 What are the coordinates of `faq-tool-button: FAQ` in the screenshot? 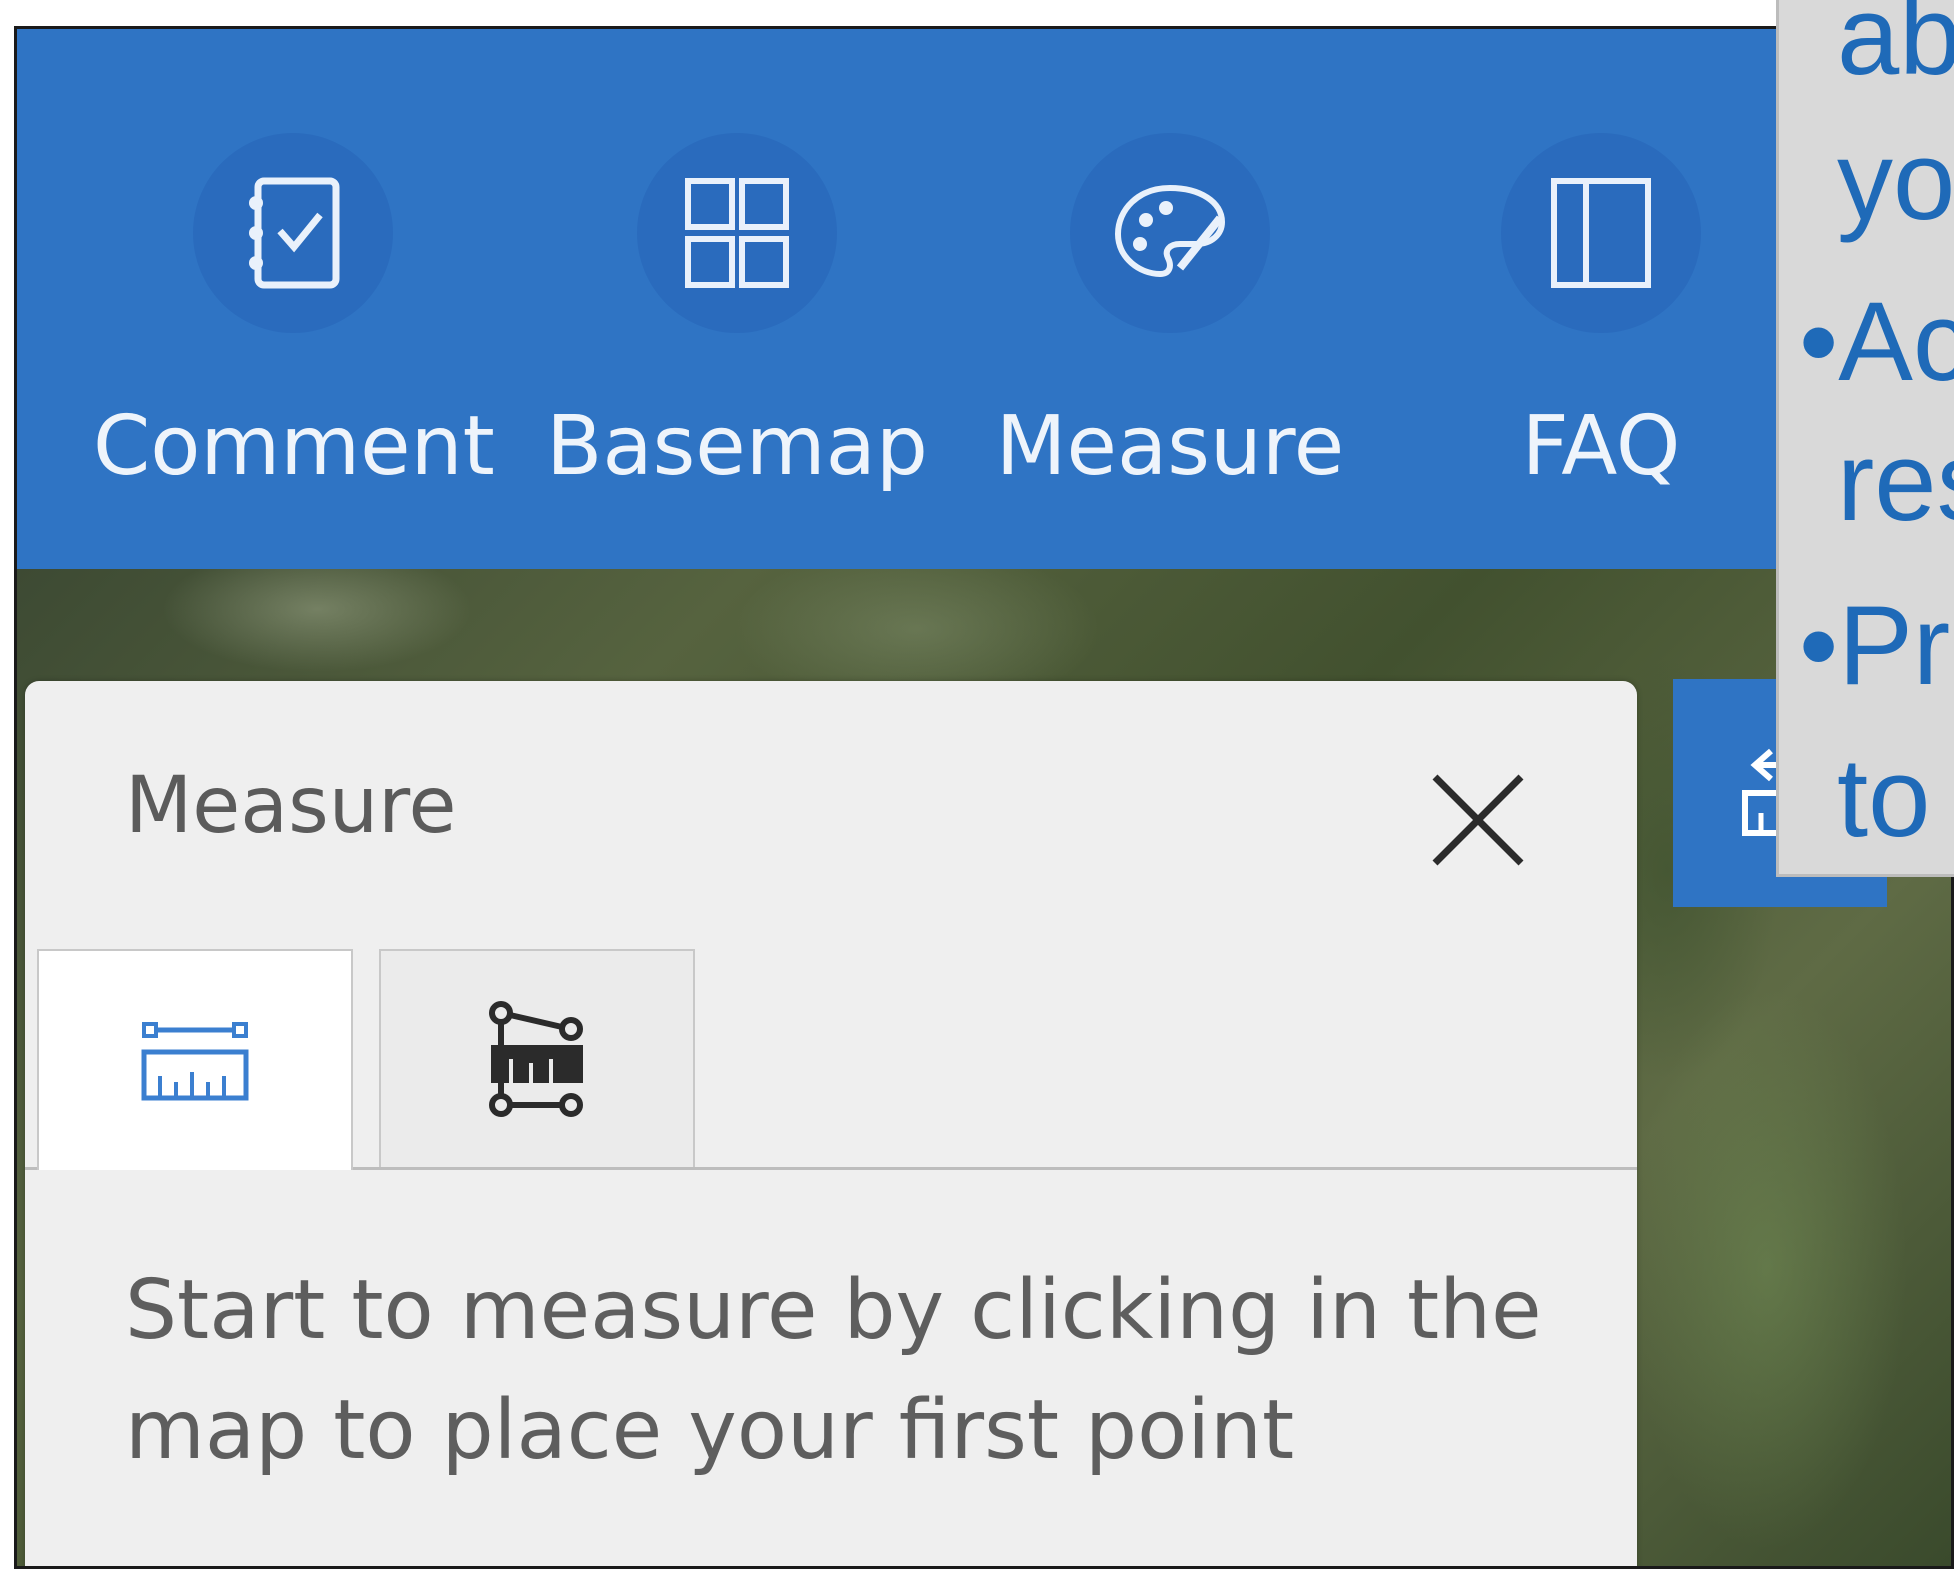 It's located at (1601, 319).